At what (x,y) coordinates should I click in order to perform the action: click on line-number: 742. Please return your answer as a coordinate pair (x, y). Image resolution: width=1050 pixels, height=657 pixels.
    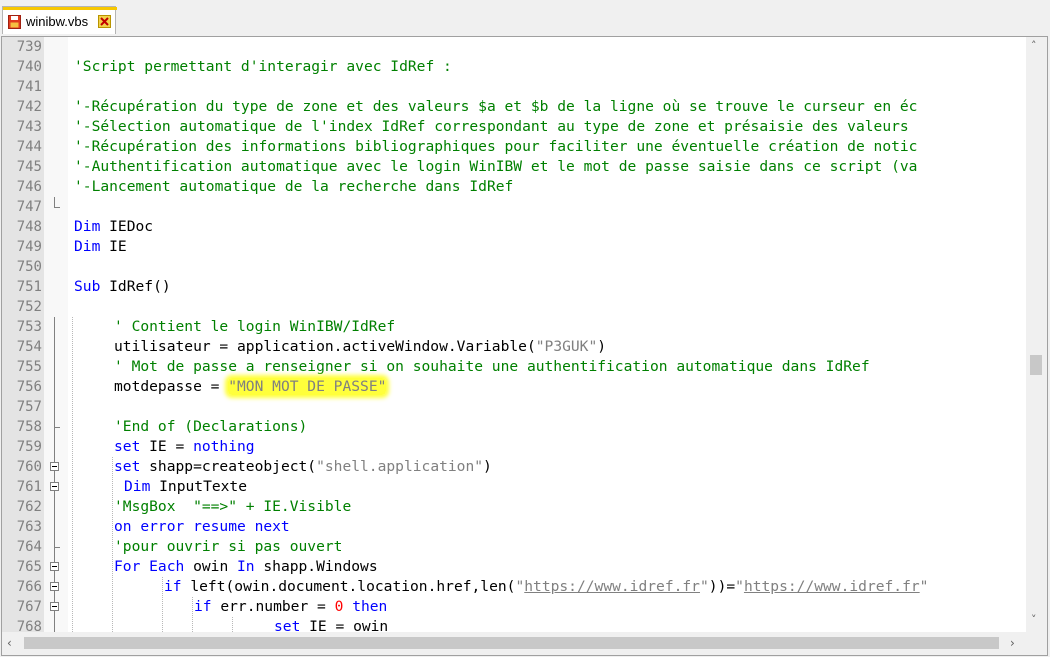
    Looking at the image, I should click on (29, 107).